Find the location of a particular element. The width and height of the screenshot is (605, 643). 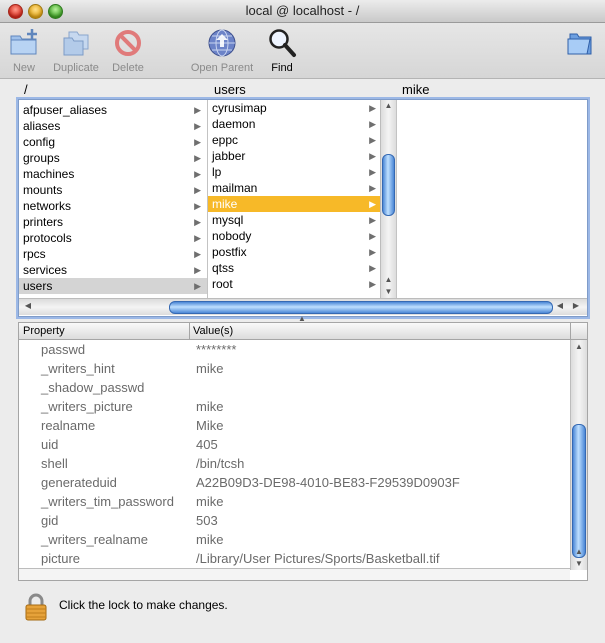

property-row: _writers_hint mike is located at coordinates (294, 368).